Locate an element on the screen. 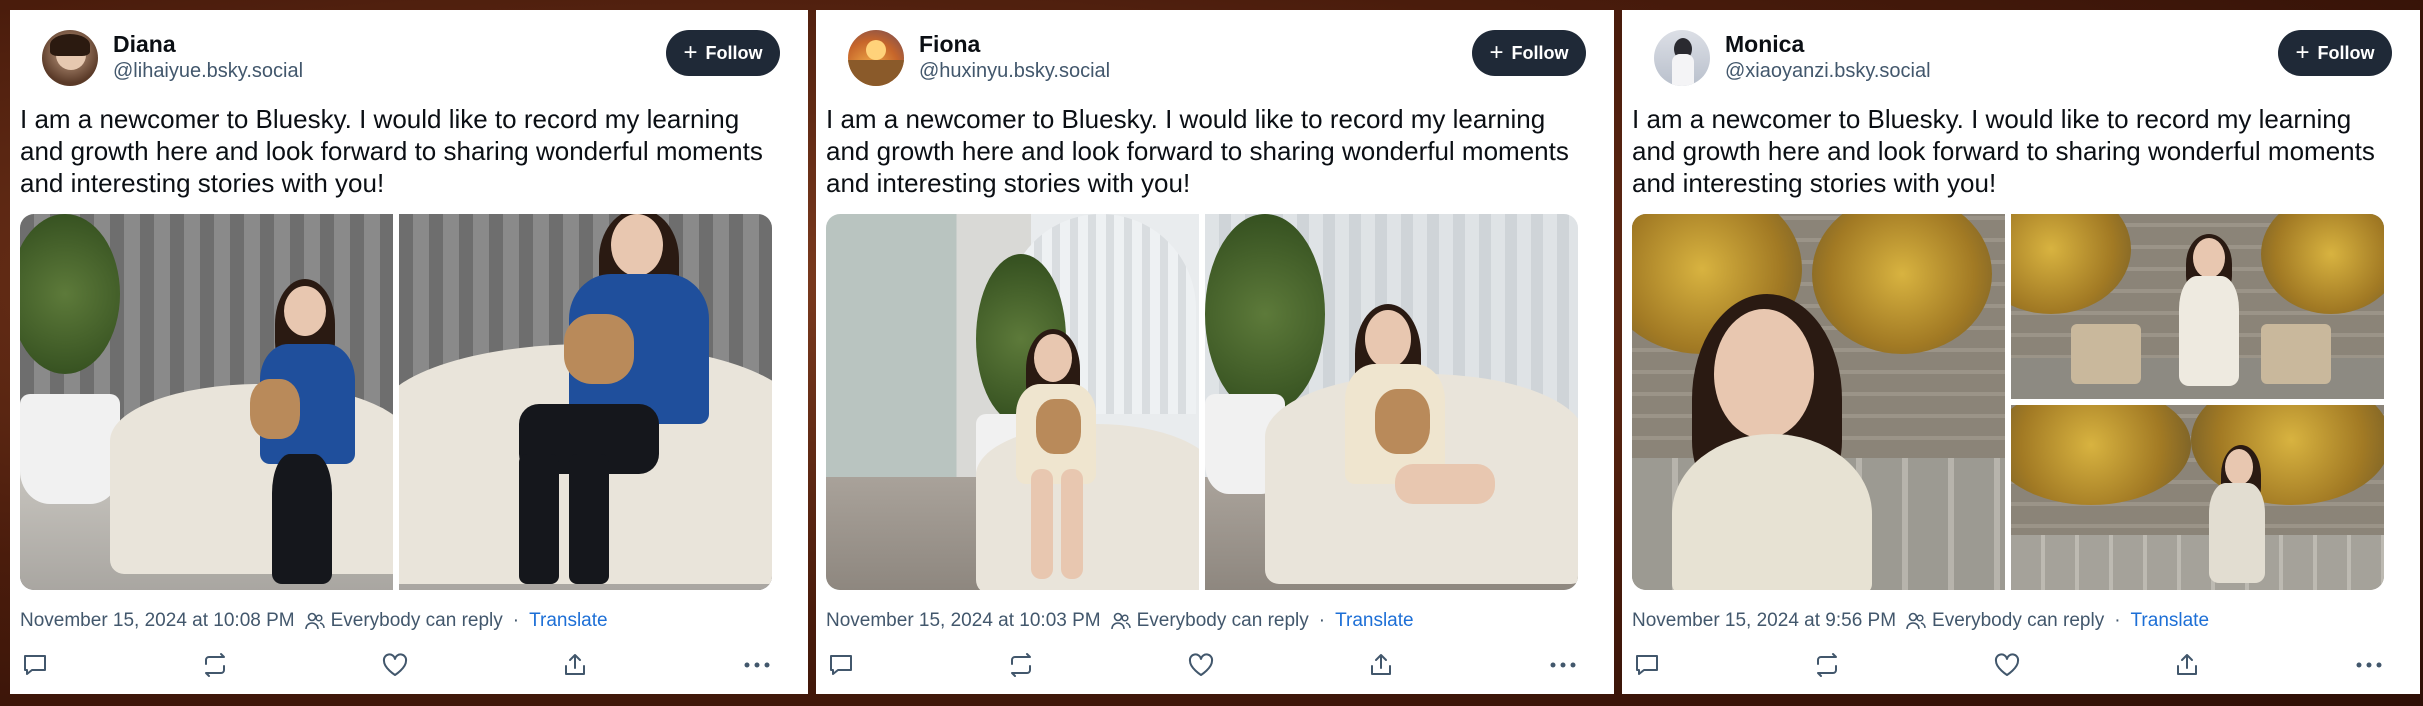 The height and width of the screenshot is (706, 2423). post-header: Fiona @huxinyu.bsky.social + Follow is located at coordinates (1215, 55).